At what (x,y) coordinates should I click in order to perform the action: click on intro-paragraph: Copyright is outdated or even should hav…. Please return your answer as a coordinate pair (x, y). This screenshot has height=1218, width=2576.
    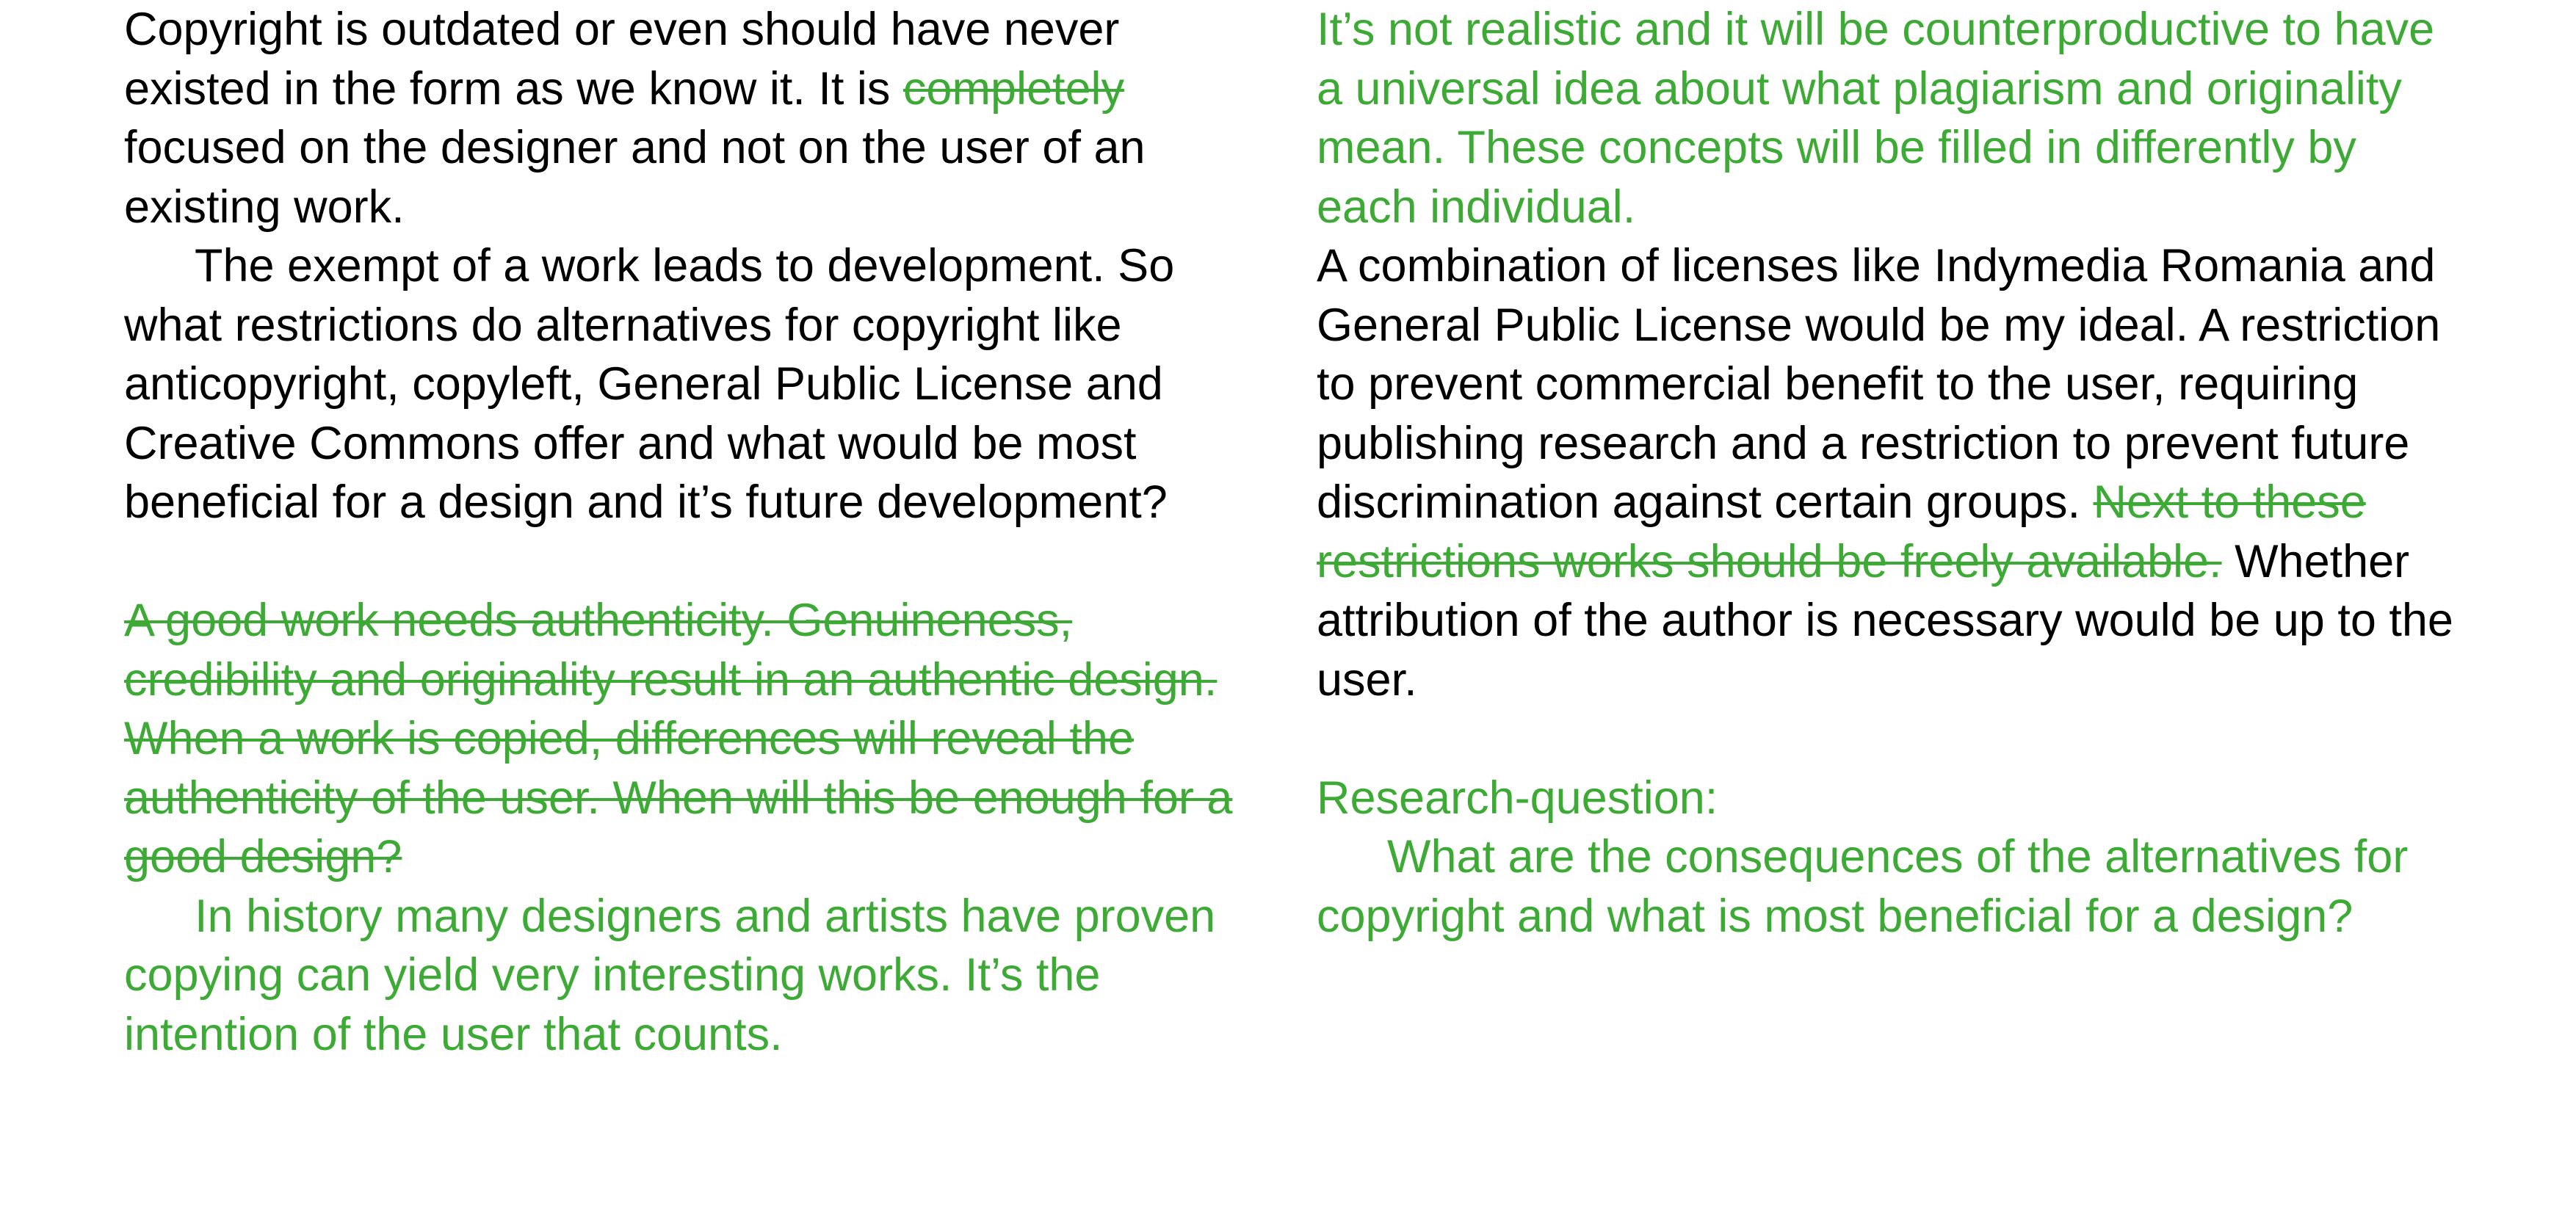
    Looking at the image, I should click on (697, 118).